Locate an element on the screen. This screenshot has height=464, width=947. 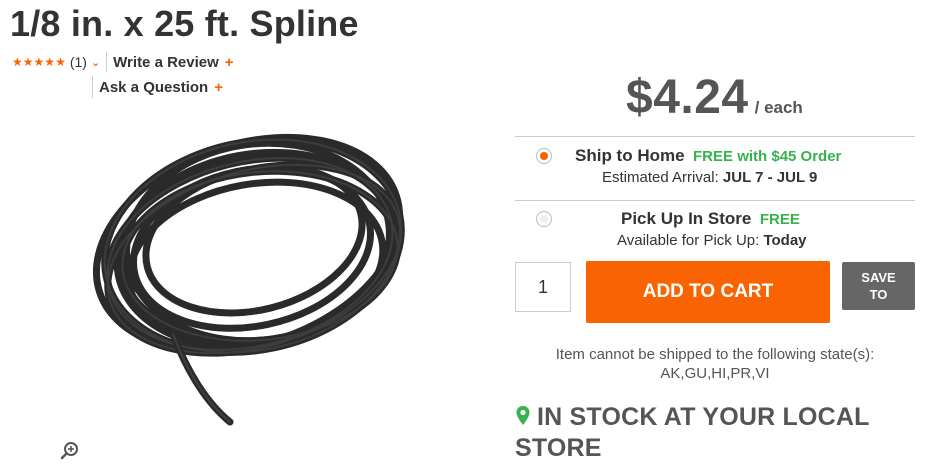
pickup-available-label: Available for Pick Up: is located at coordinates (688, 240).